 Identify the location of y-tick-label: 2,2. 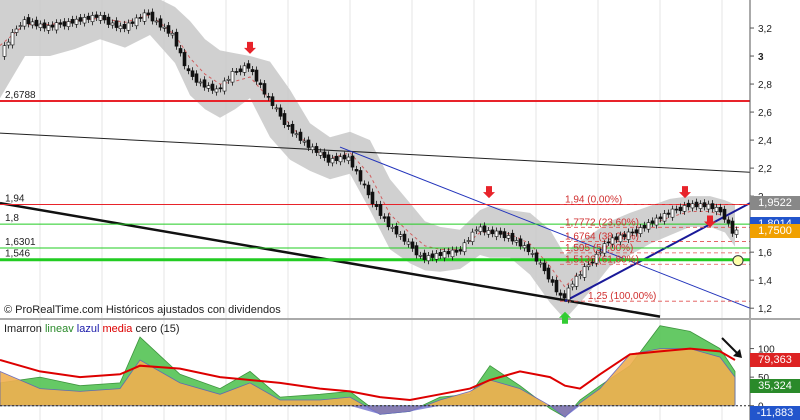
(765, 169).